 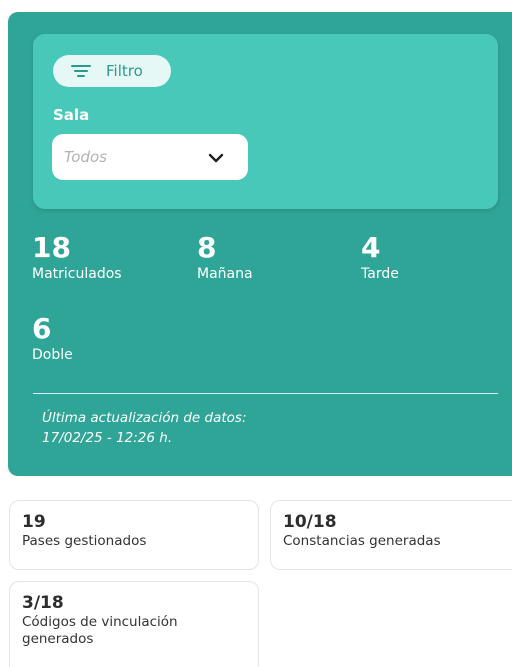 I want to click on stat-label: Mañana, so click(x=225, y=274).